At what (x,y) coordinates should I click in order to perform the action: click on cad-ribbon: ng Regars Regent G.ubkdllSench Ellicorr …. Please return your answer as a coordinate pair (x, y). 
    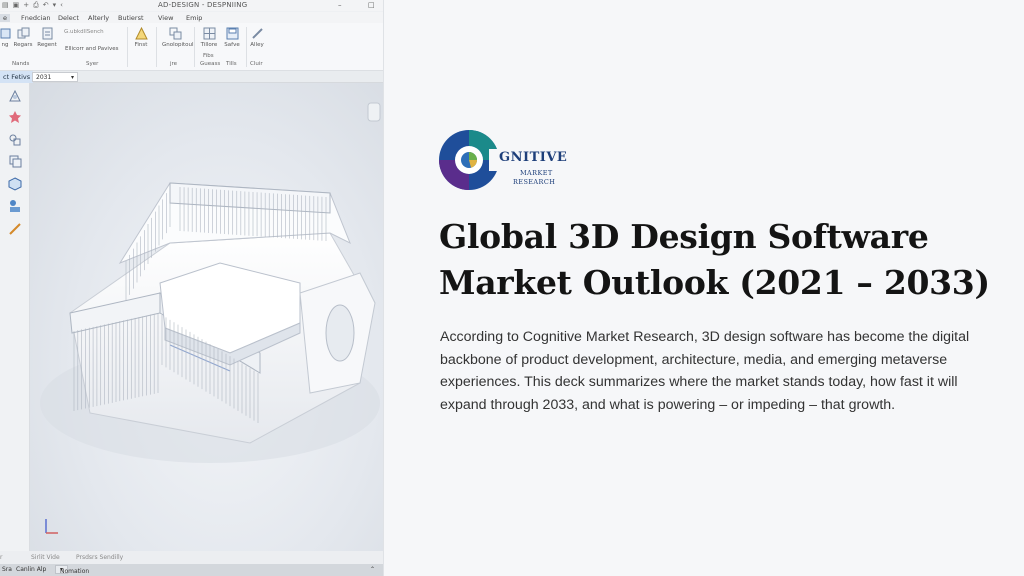
    Looking at the image, I should click on (191, 47).